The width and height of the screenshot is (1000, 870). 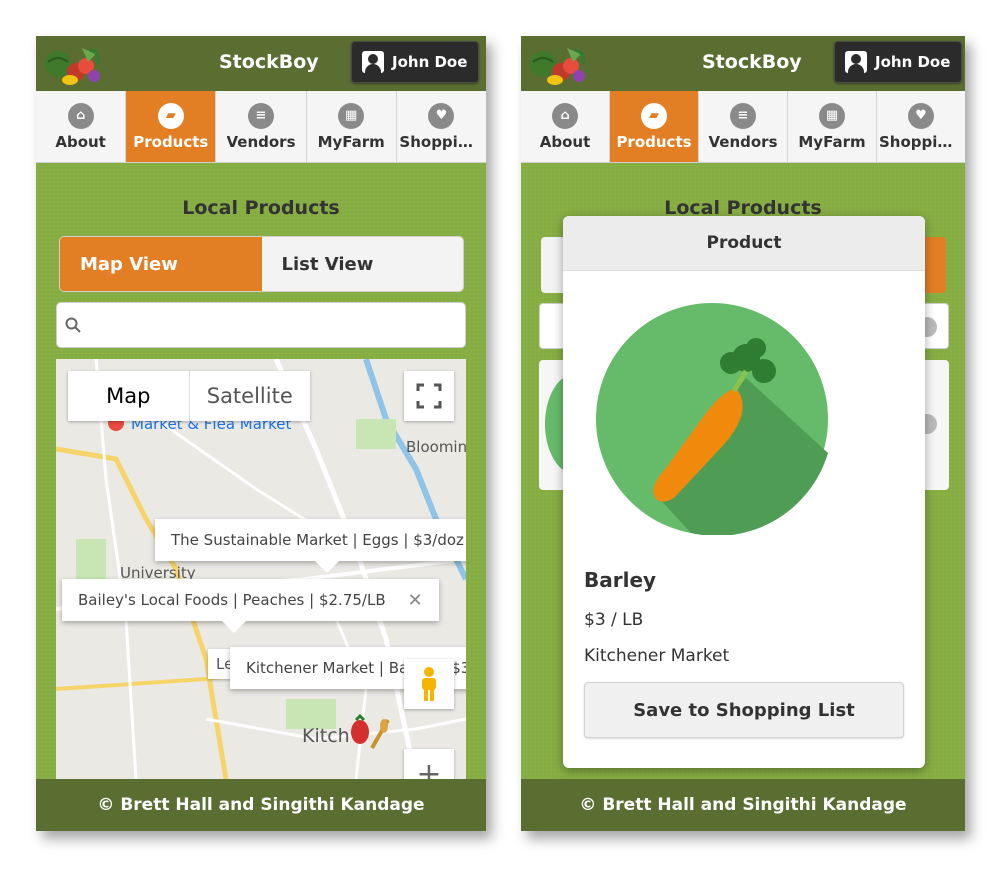 I want to click on map-type-control: Map Satellite, so click(x=189, y=396).